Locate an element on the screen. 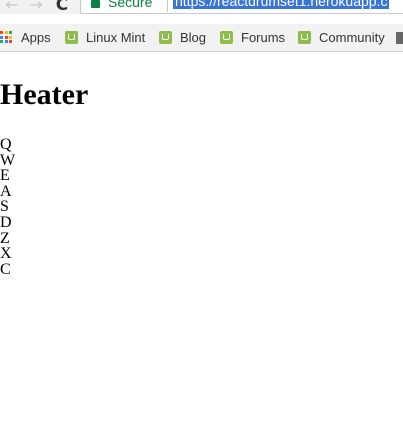  bookmark-forums: Forums is located at coordinates (252, 37).